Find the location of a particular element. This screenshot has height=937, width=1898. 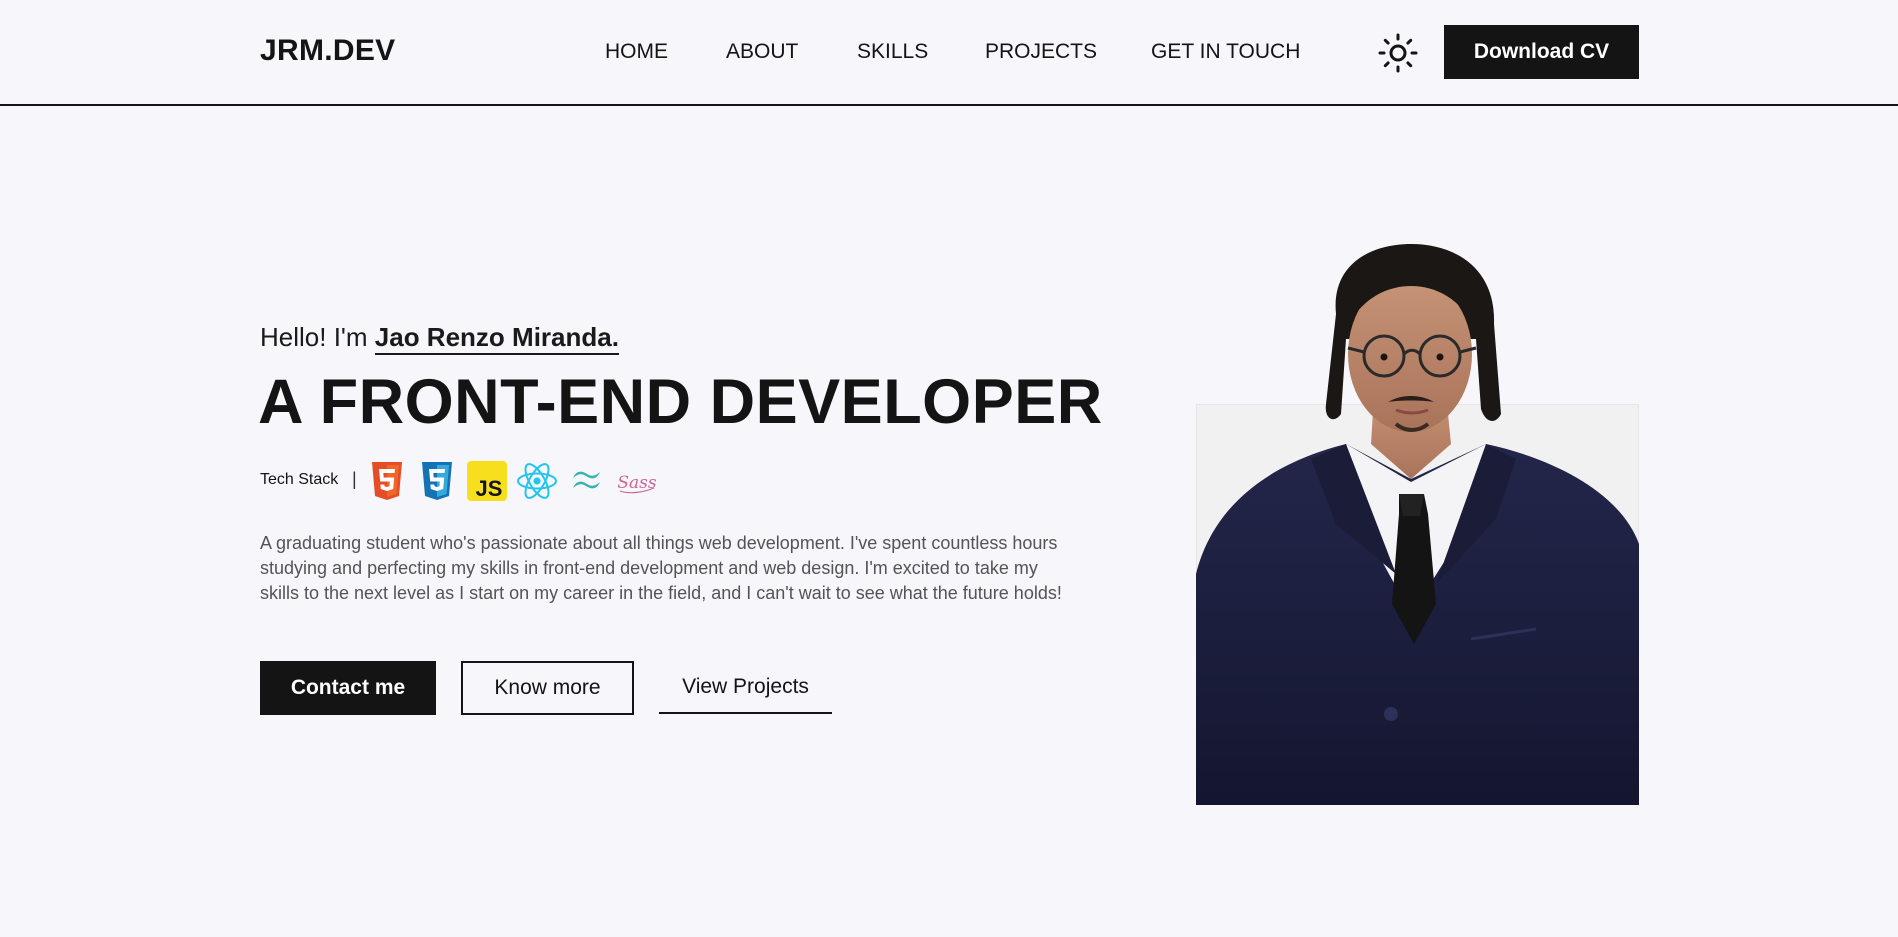

view-projects-link: View Projects is located at coordinates (745, 687).